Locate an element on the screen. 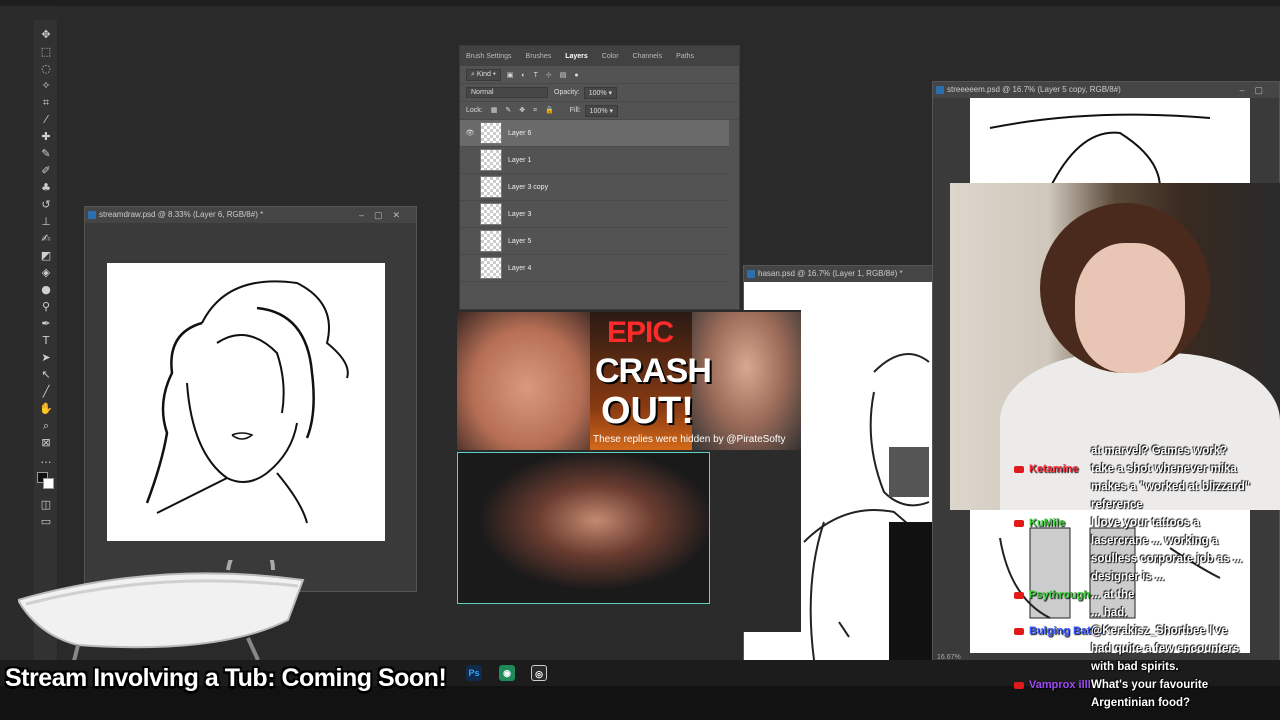 This screenshot has width=1280, height=720. layer-row: Layer 5 is located at coordinates (594, 241).